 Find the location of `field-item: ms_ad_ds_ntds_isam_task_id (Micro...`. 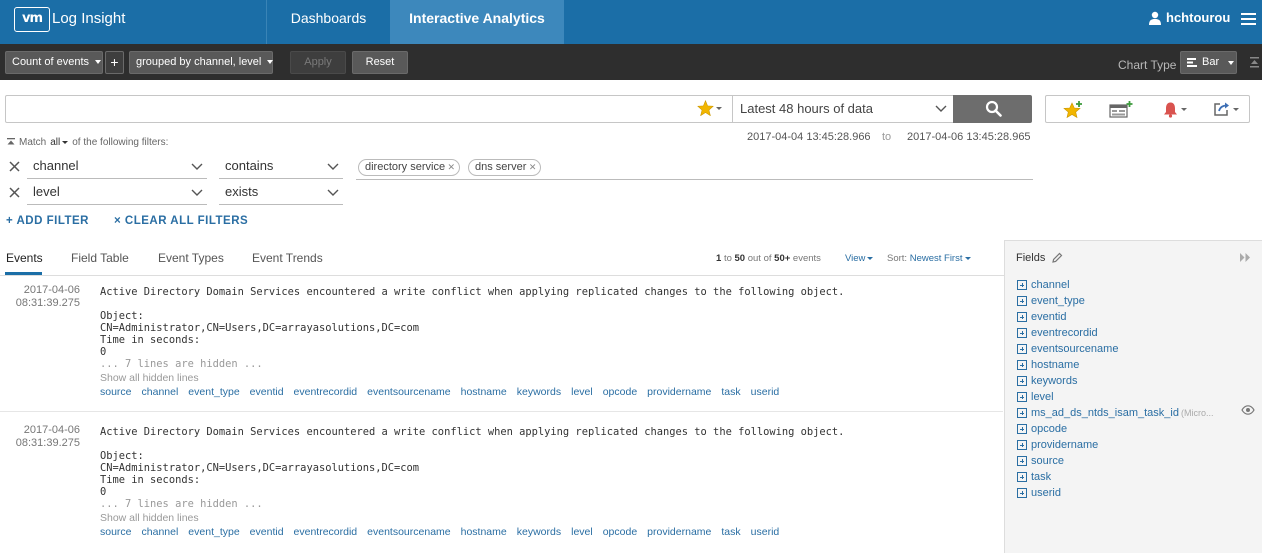

field-item: ms_ad_ds_ntds_isam_task_id (Micro... is located at coordinates (1115, 413).